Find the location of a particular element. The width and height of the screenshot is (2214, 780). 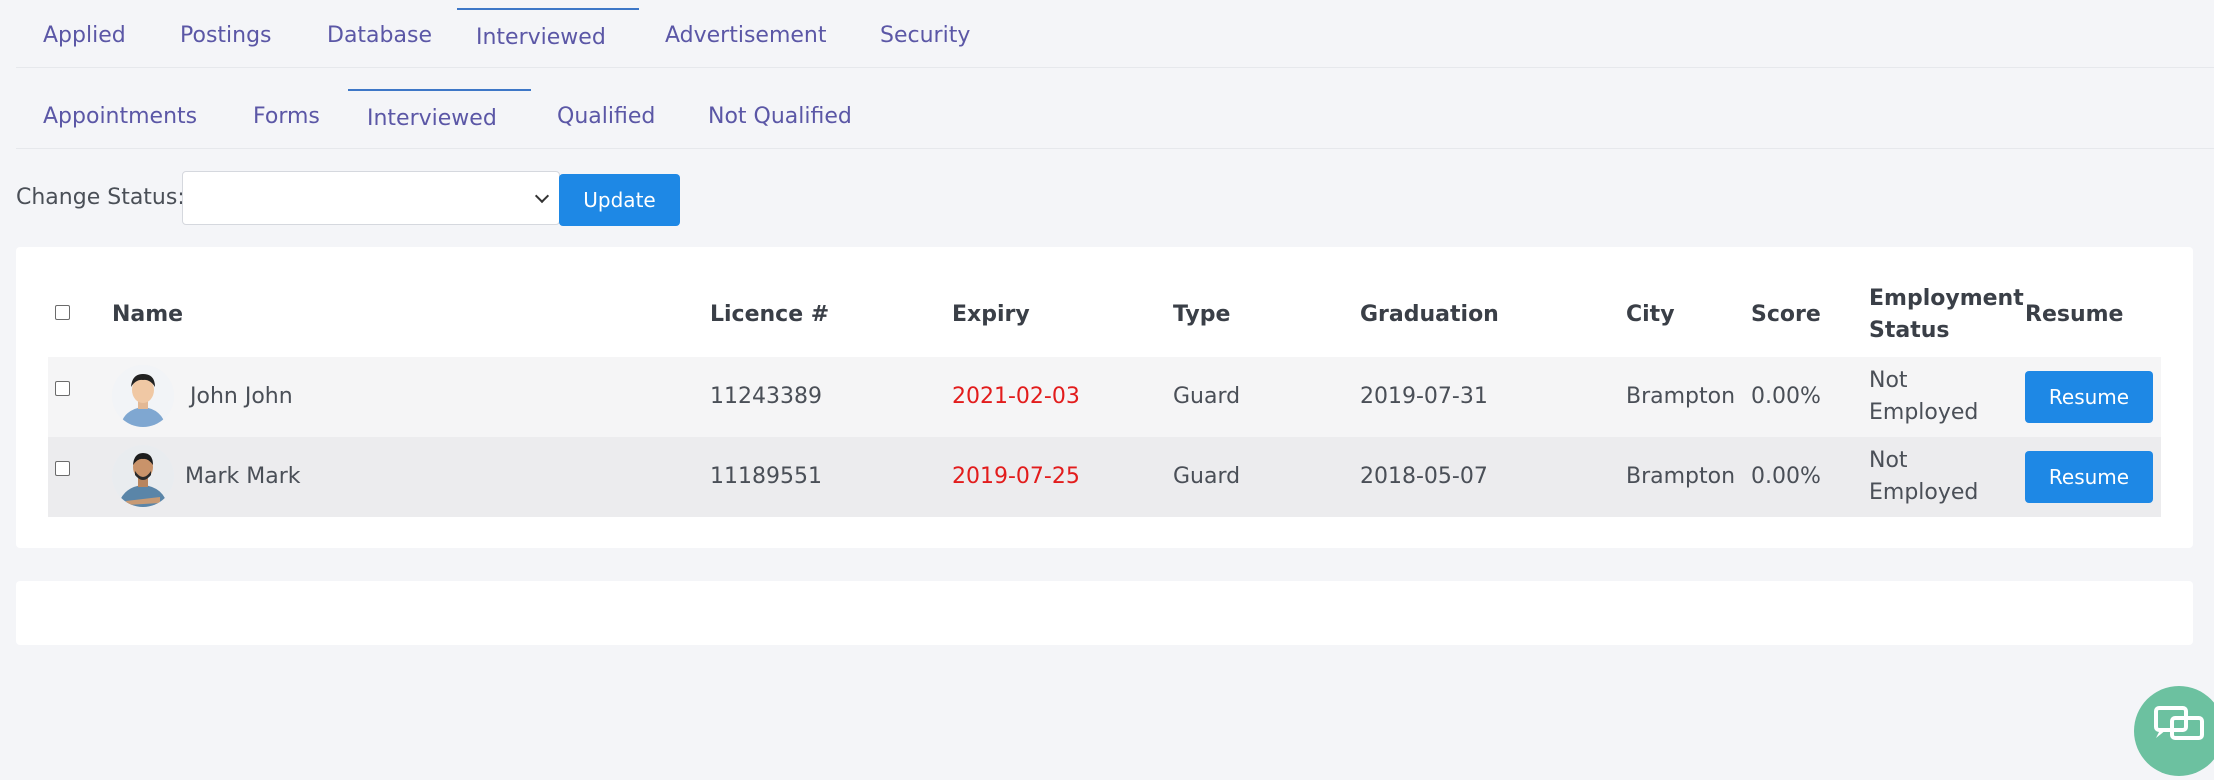

subtab-not-qualified: Not Qualified is located at coordinates (780, 119).